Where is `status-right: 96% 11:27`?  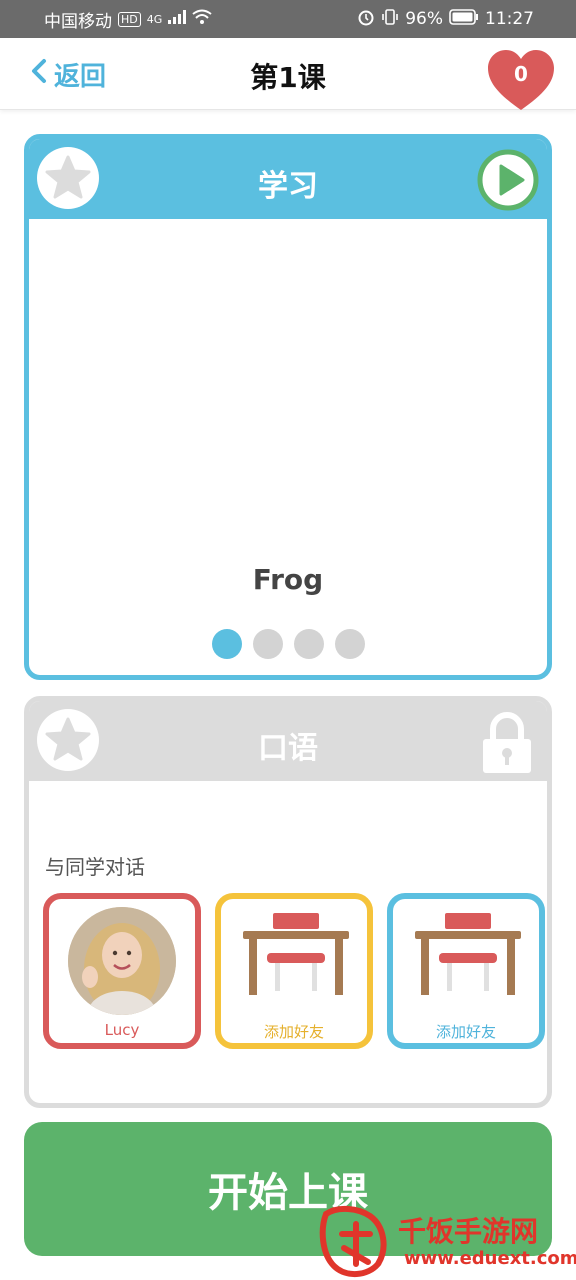
status-right: 96% 11:27 is located at coordinates (445, 19).